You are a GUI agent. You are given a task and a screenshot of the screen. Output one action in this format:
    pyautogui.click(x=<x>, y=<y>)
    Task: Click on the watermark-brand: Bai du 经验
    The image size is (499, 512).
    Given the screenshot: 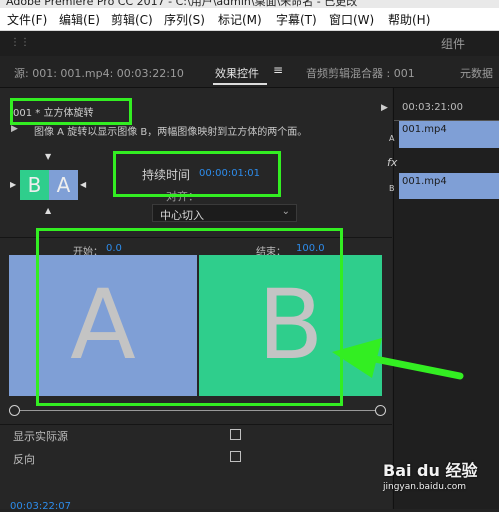 What is the action you would take?
    pyautogui.click(x=430, y=470)
    